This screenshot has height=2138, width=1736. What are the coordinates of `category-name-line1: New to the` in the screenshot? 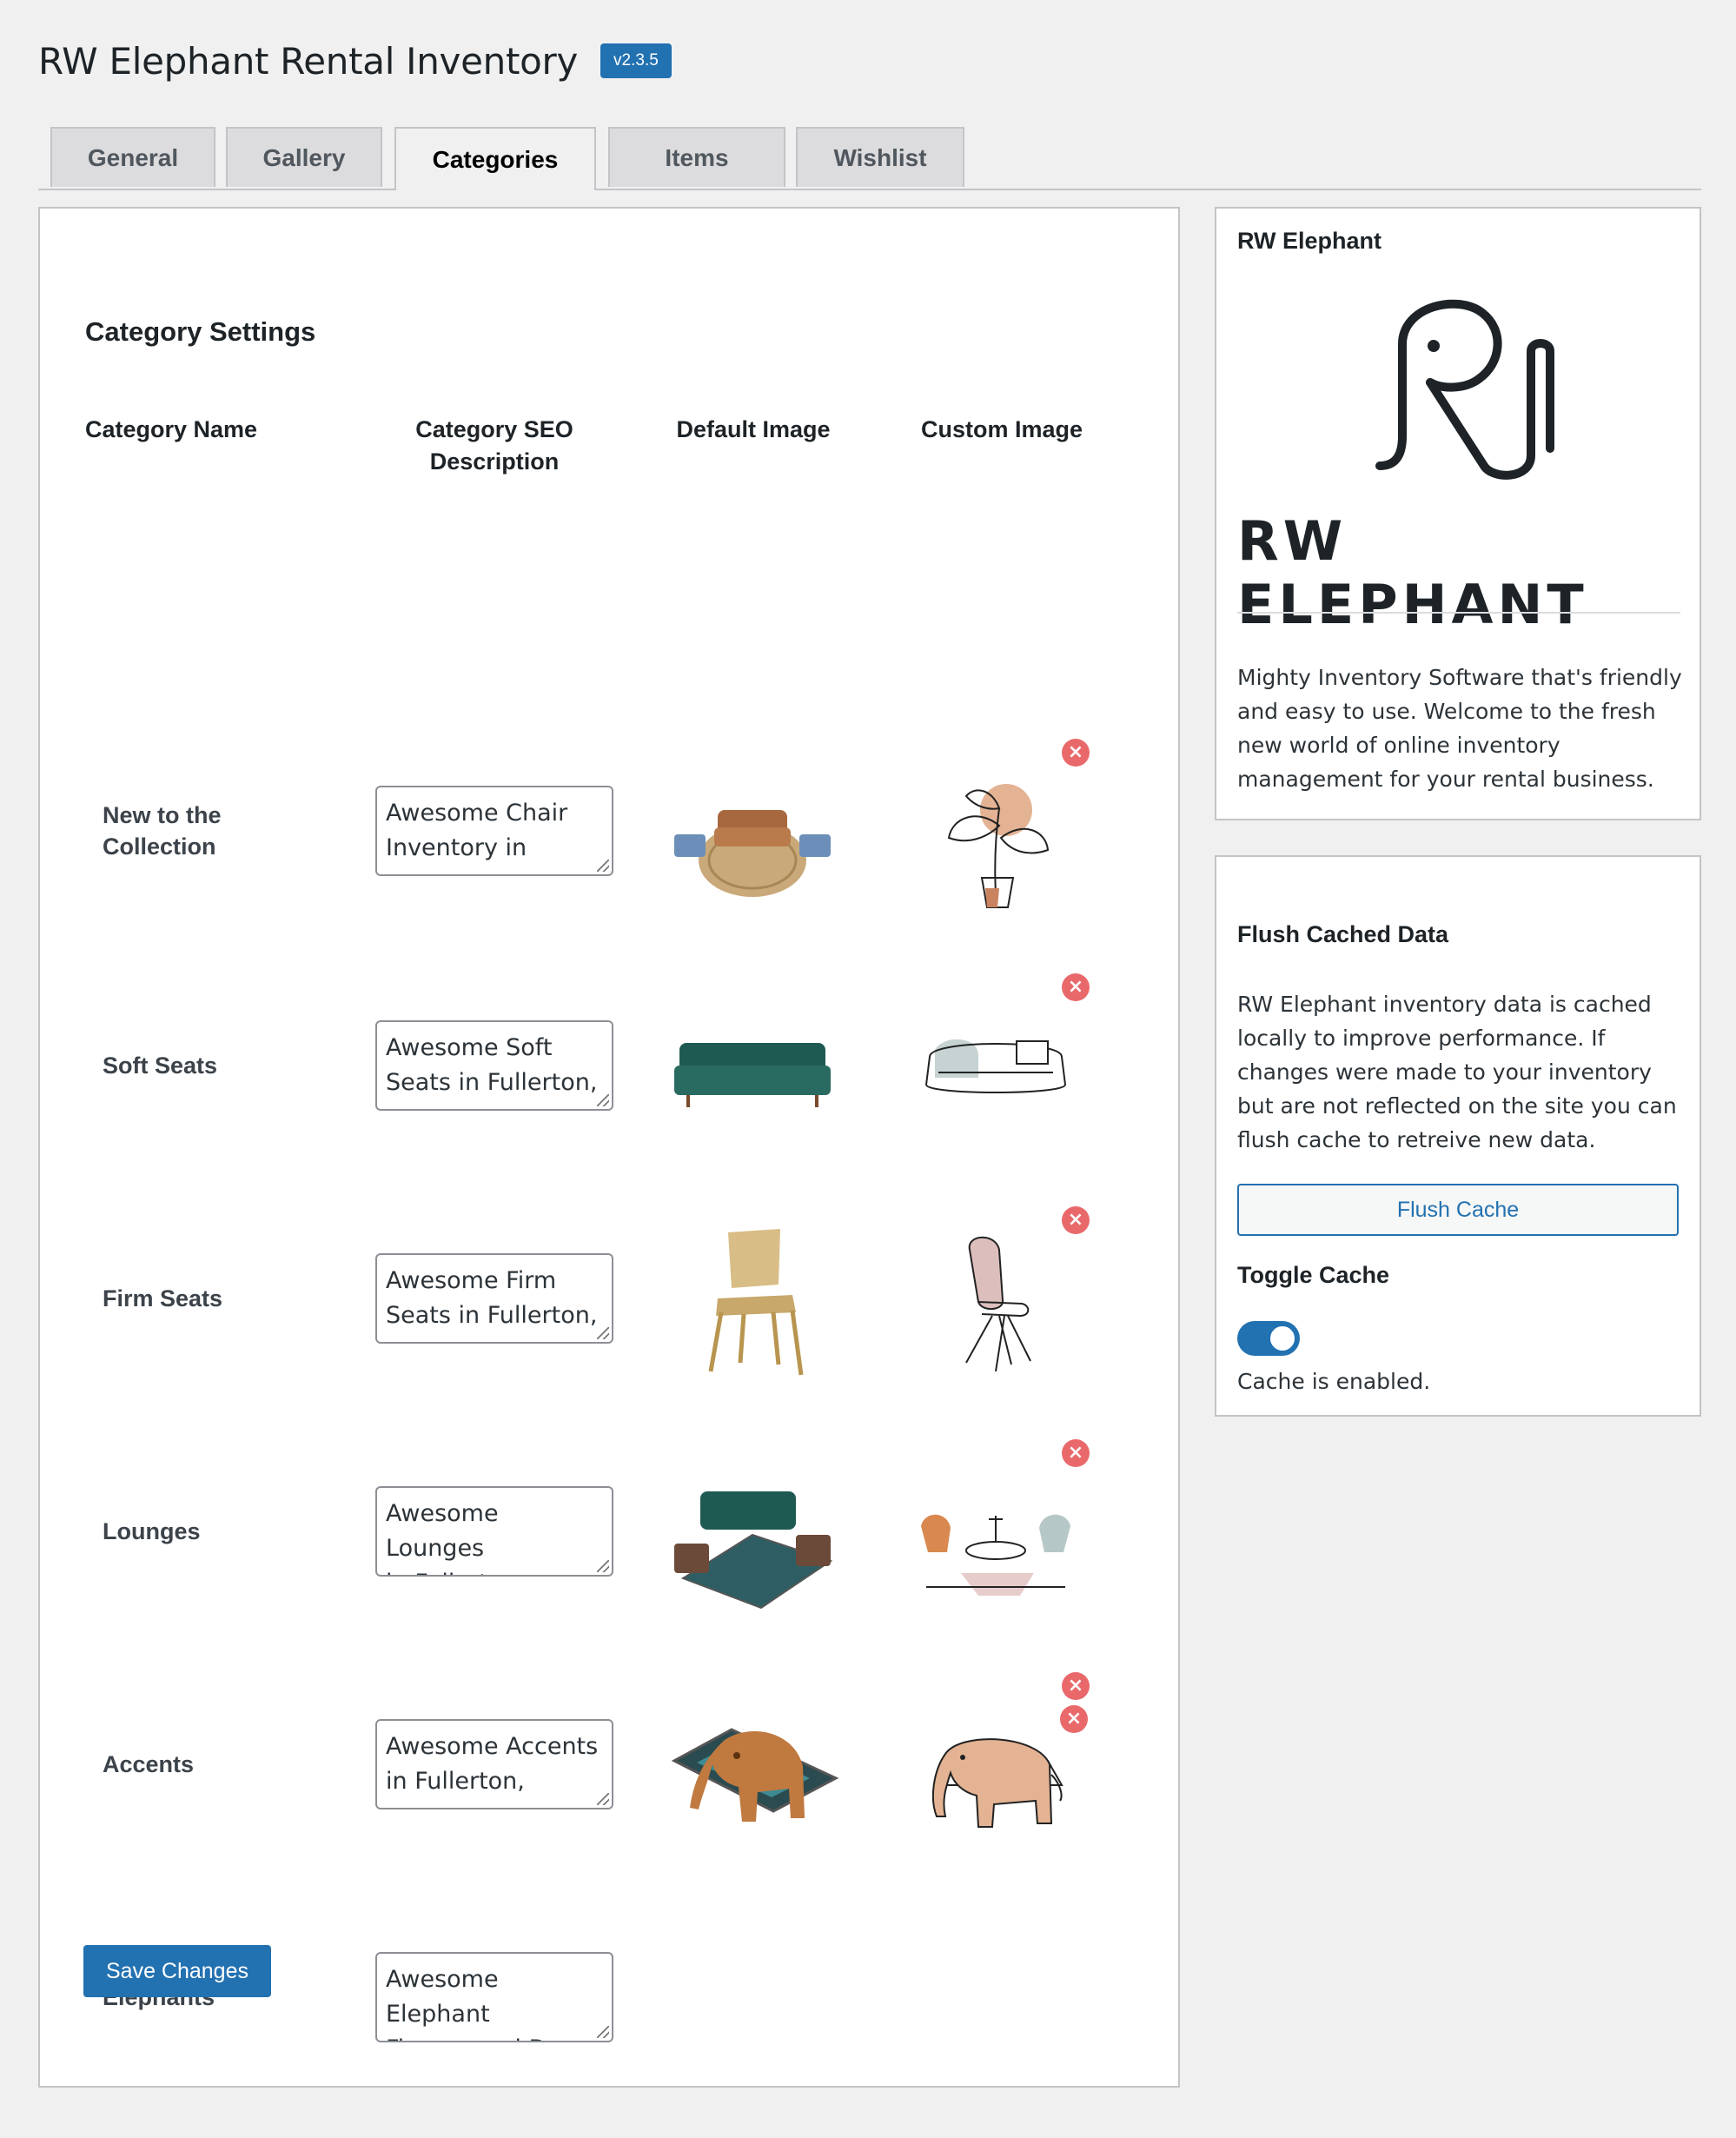 It's located at (162, 815).